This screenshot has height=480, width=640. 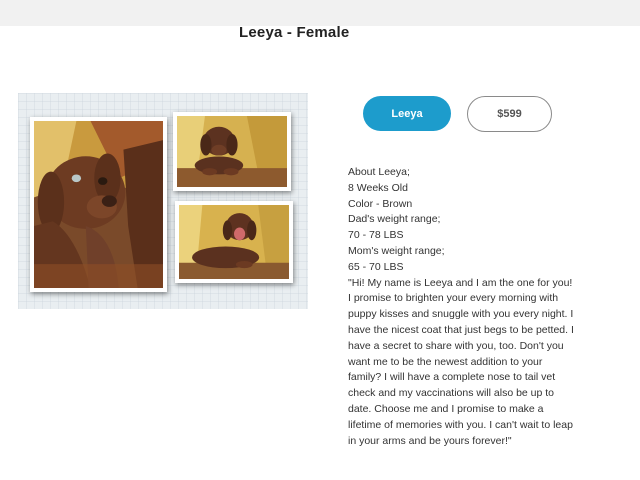 I want to click on puppy-photo-yawning, so click(x=234, y=242).